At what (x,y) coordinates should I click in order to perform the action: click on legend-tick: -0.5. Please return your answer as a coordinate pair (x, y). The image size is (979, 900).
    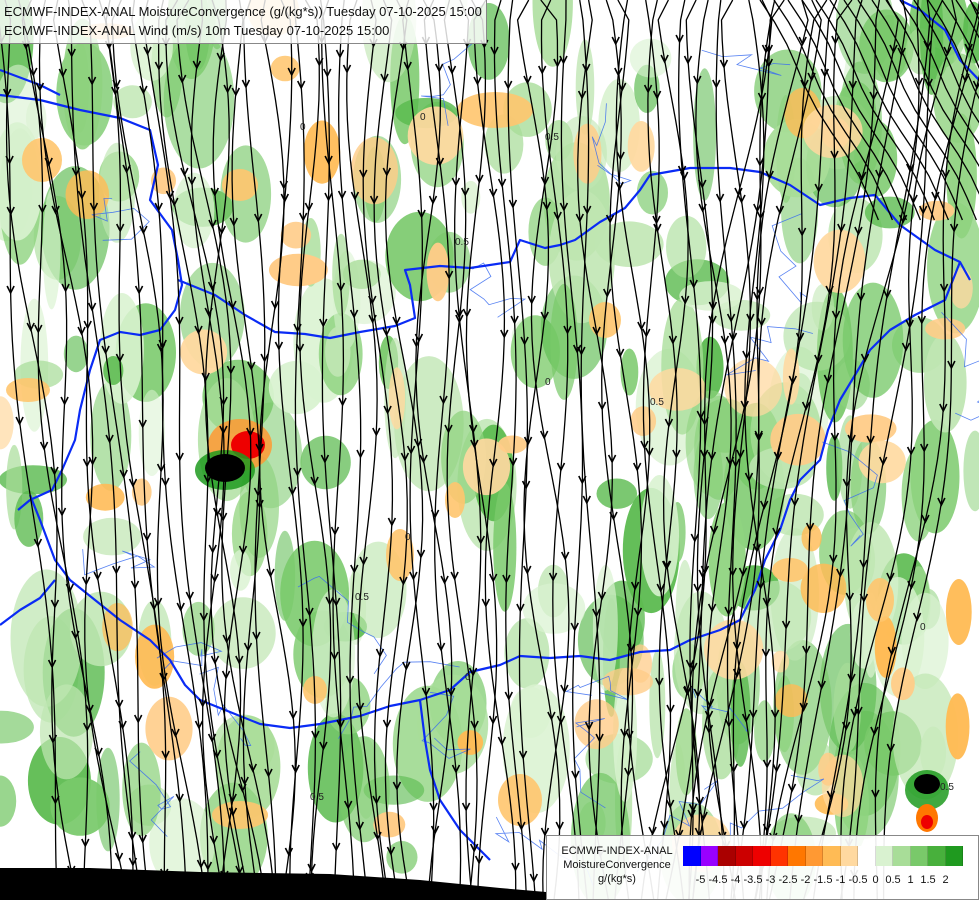
    Looking at the image, I should click on (858, 880).